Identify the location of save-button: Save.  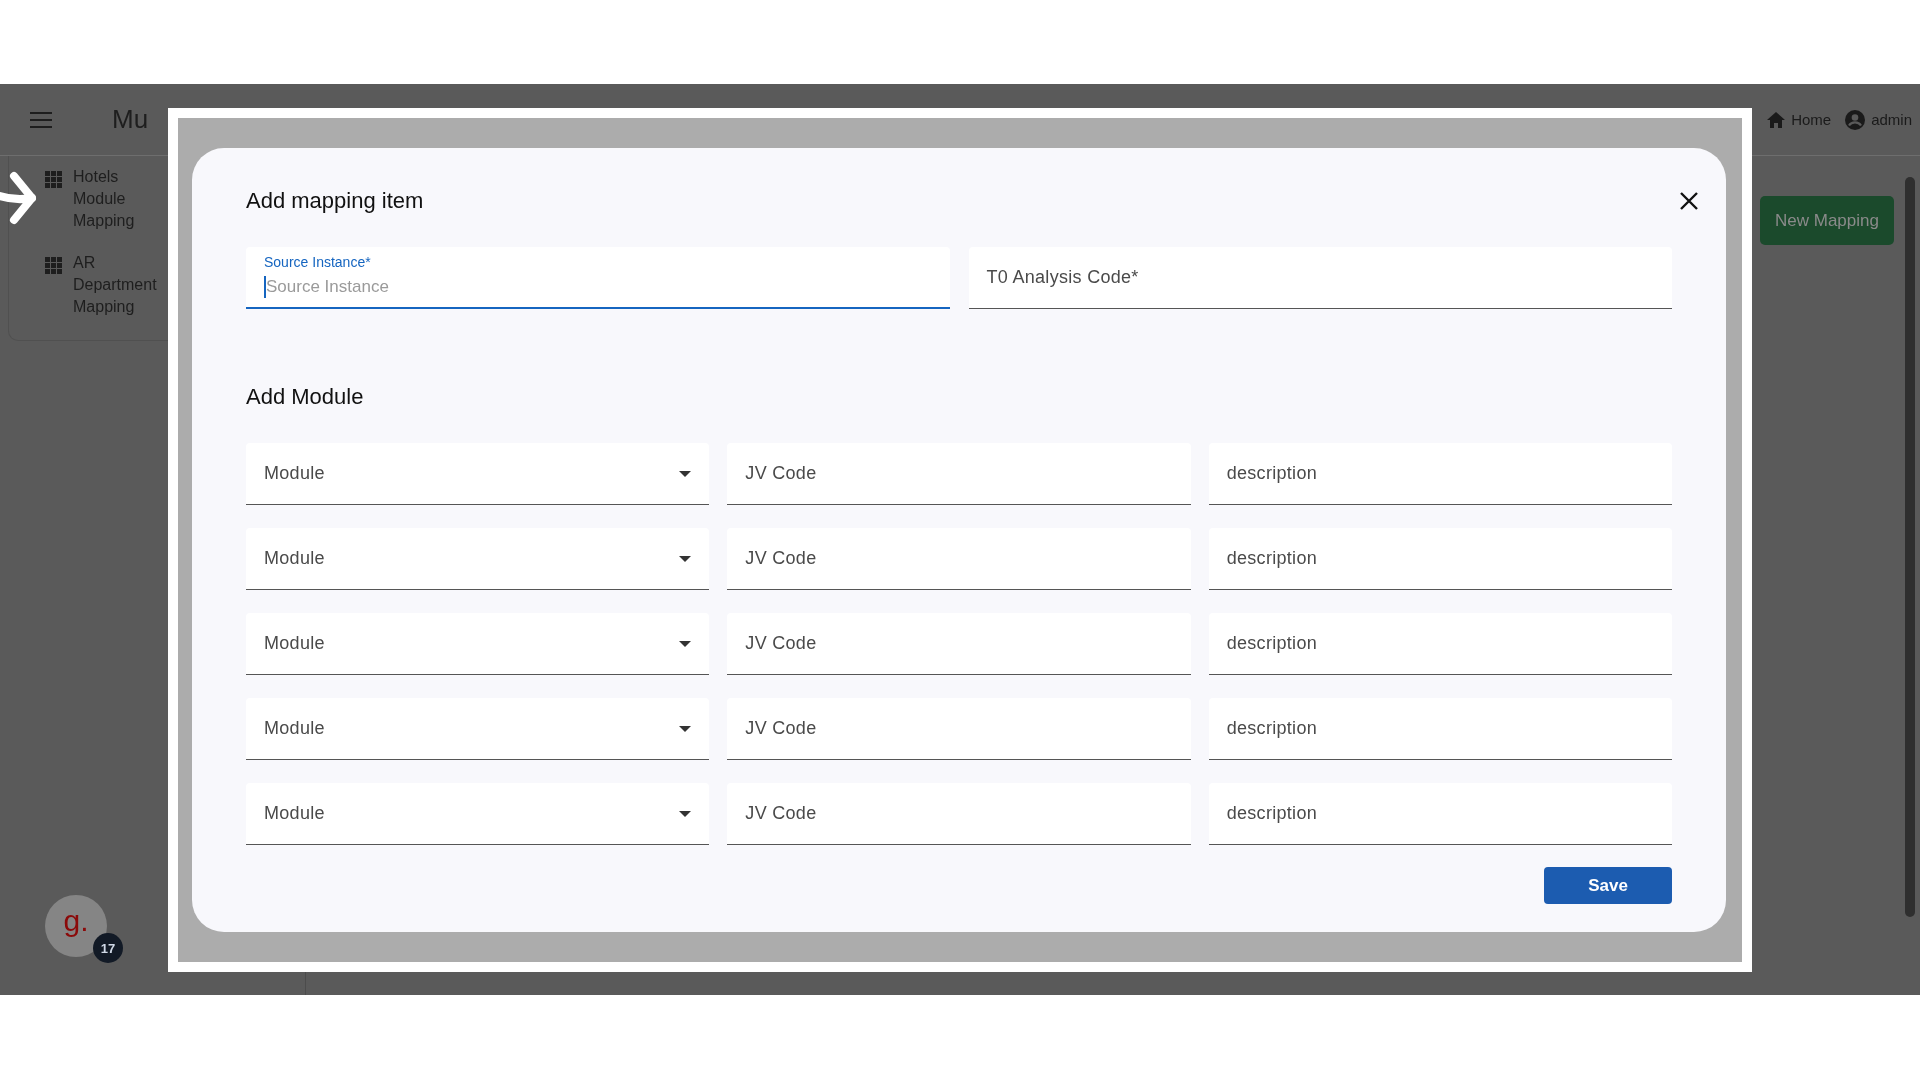
(1608, 885).